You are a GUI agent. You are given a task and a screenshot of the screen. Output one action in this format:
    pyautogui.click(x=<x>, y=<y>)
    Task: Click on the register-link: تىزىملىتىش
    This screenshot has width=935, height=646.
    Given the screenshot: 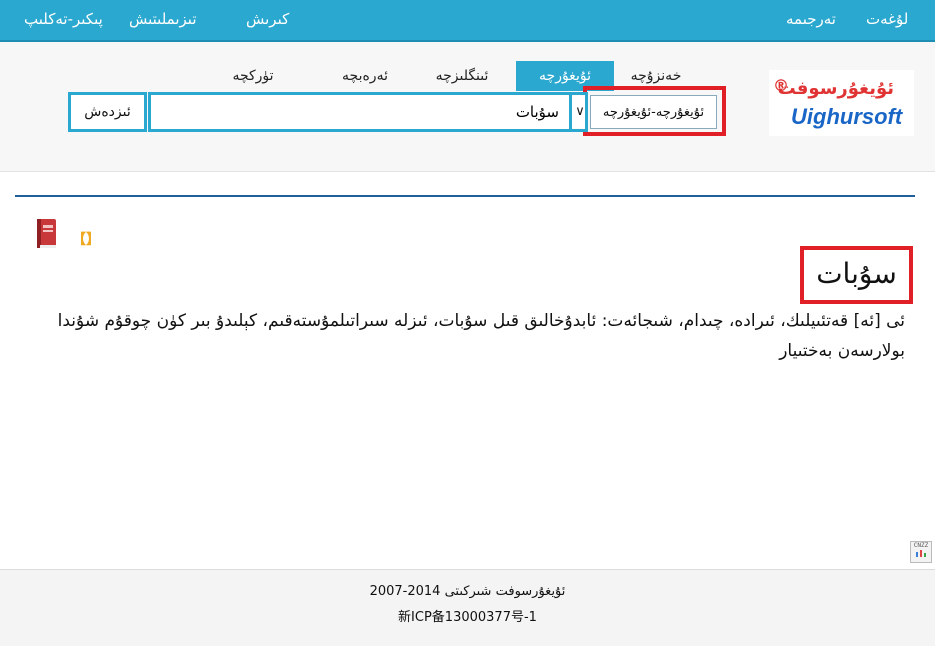 What is the action you would take?
    pyautogui.click(x=163, y=19)
    